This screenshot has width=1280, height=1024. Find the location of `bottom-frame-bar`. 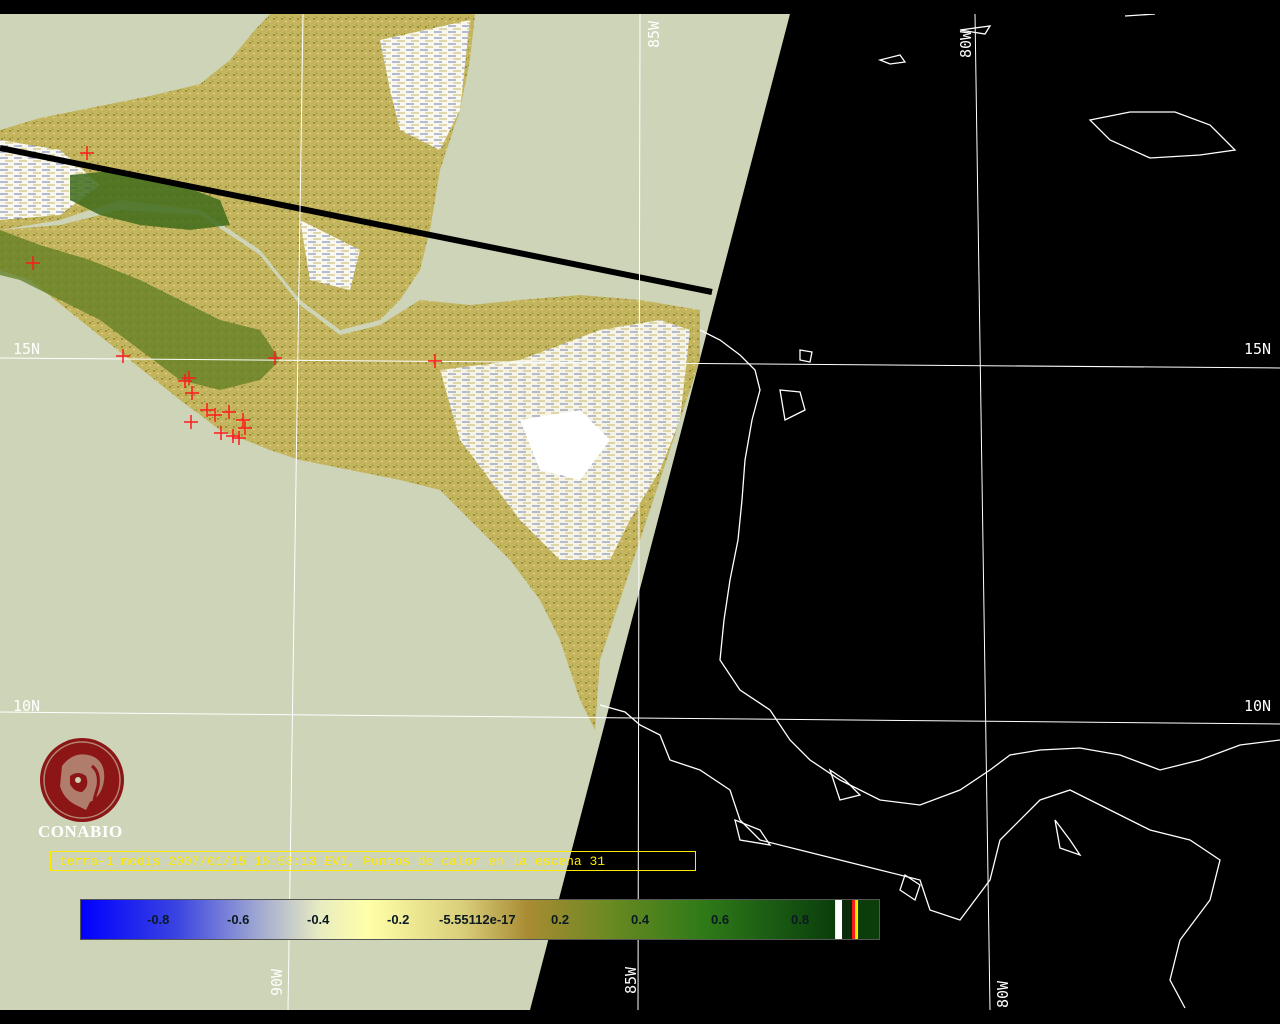

bottom-frame-bar is located at coordinates (640, 1017).